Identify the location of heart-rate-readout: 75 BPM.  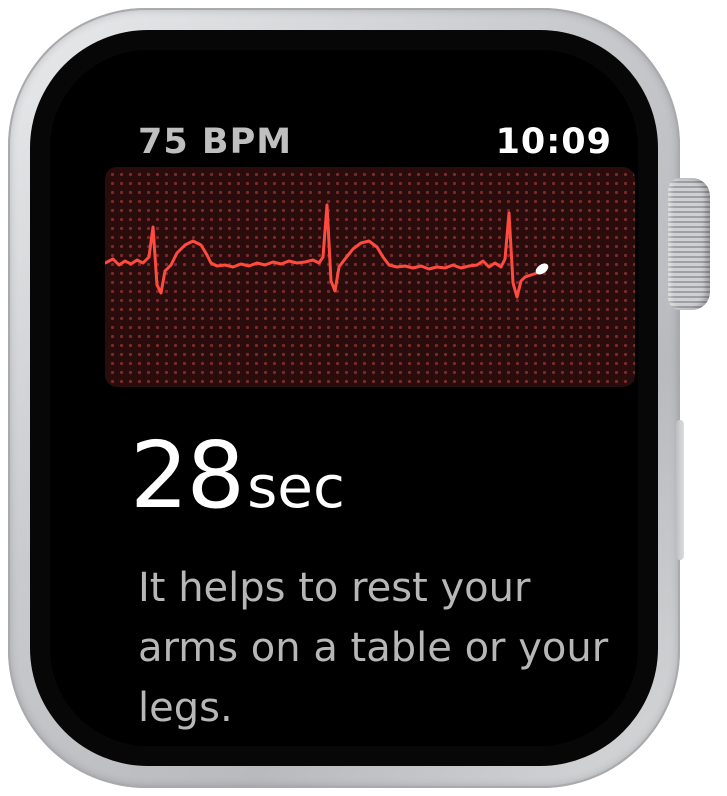
(215, 142).